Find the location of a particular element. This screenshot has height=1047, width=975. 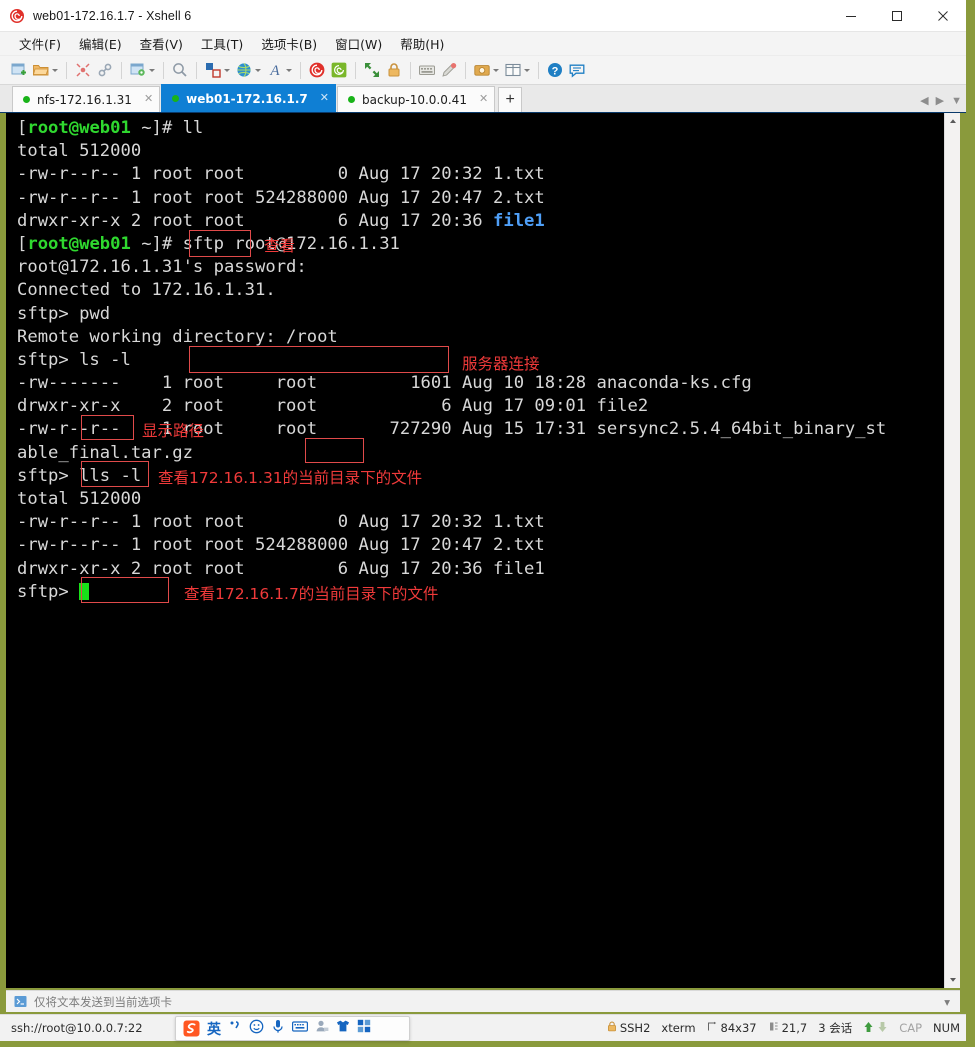

ime-user-icon is located at coordinates (322, 1028).